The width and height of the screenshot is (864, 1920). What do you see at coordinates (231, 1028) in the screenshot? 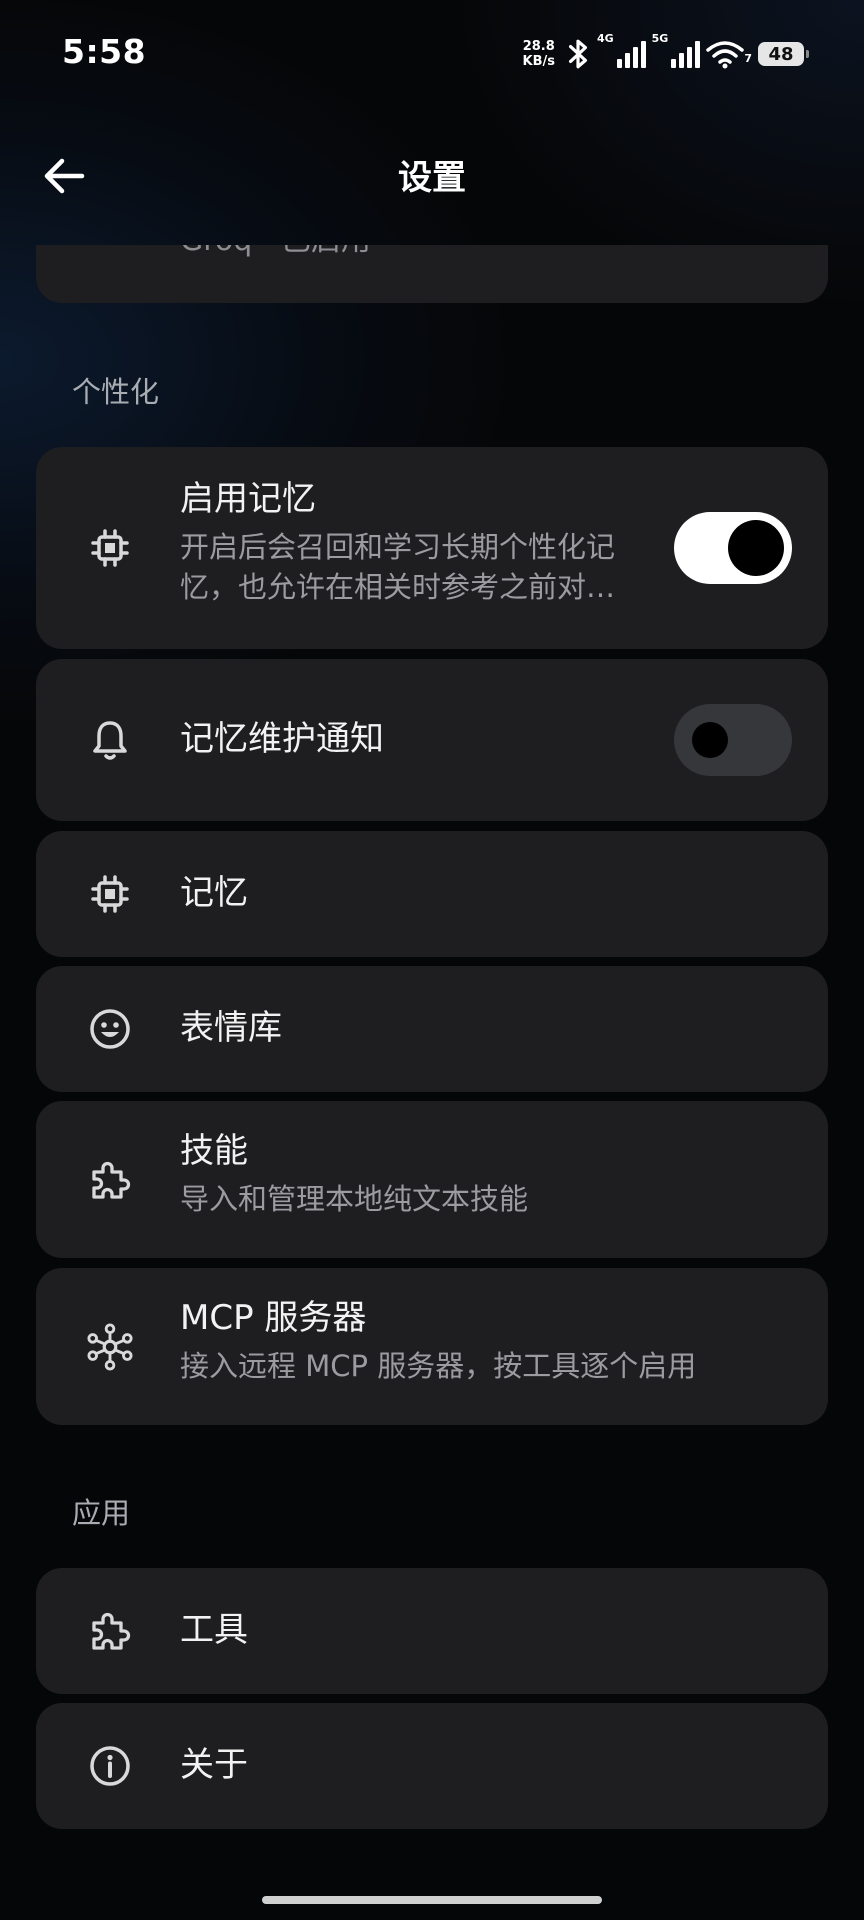
I see `emoji-library-title: 表情库` at bounding box center [231, 1028].